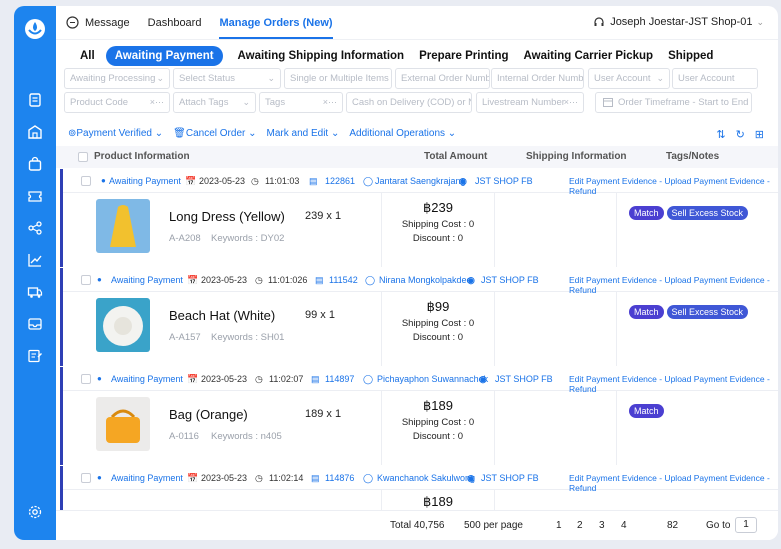 The width and height of the screenshot is (781, 549). What do you see at coordinates (426, 478) in the screenshot?
I see `customer-name-link: Kwanchanok Sakulwong` at bounding box center [426, 478].